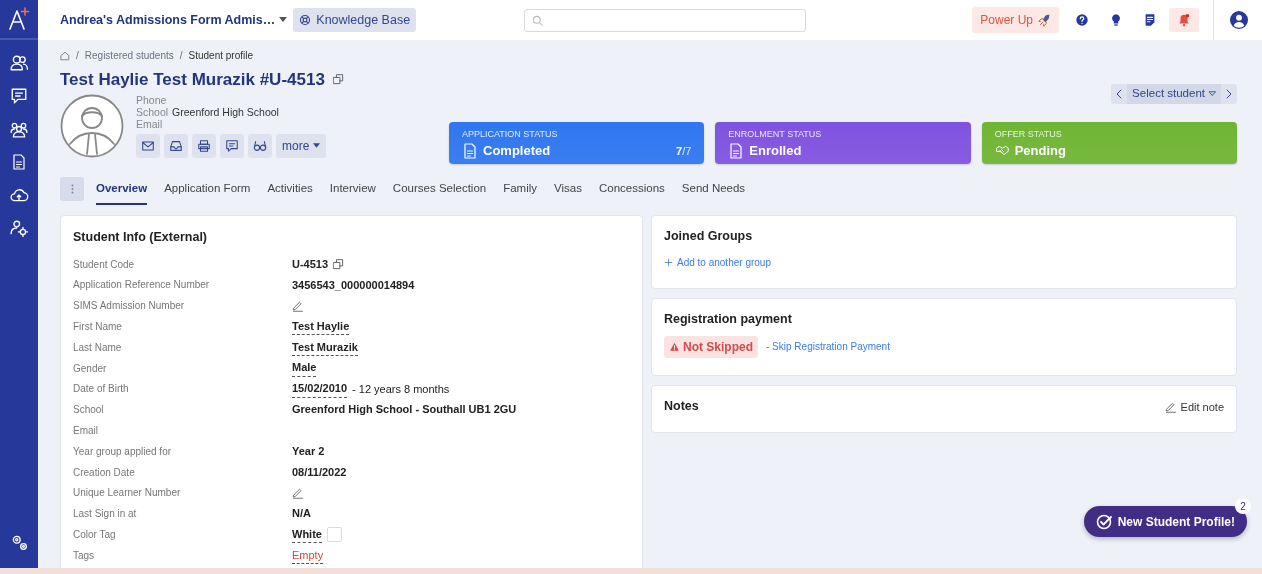 The image size is (1262, 574). Describe the element at coordinates (775, 134) in the screenshot. I see `status-label: ENROLMENT STATUS` at that location.